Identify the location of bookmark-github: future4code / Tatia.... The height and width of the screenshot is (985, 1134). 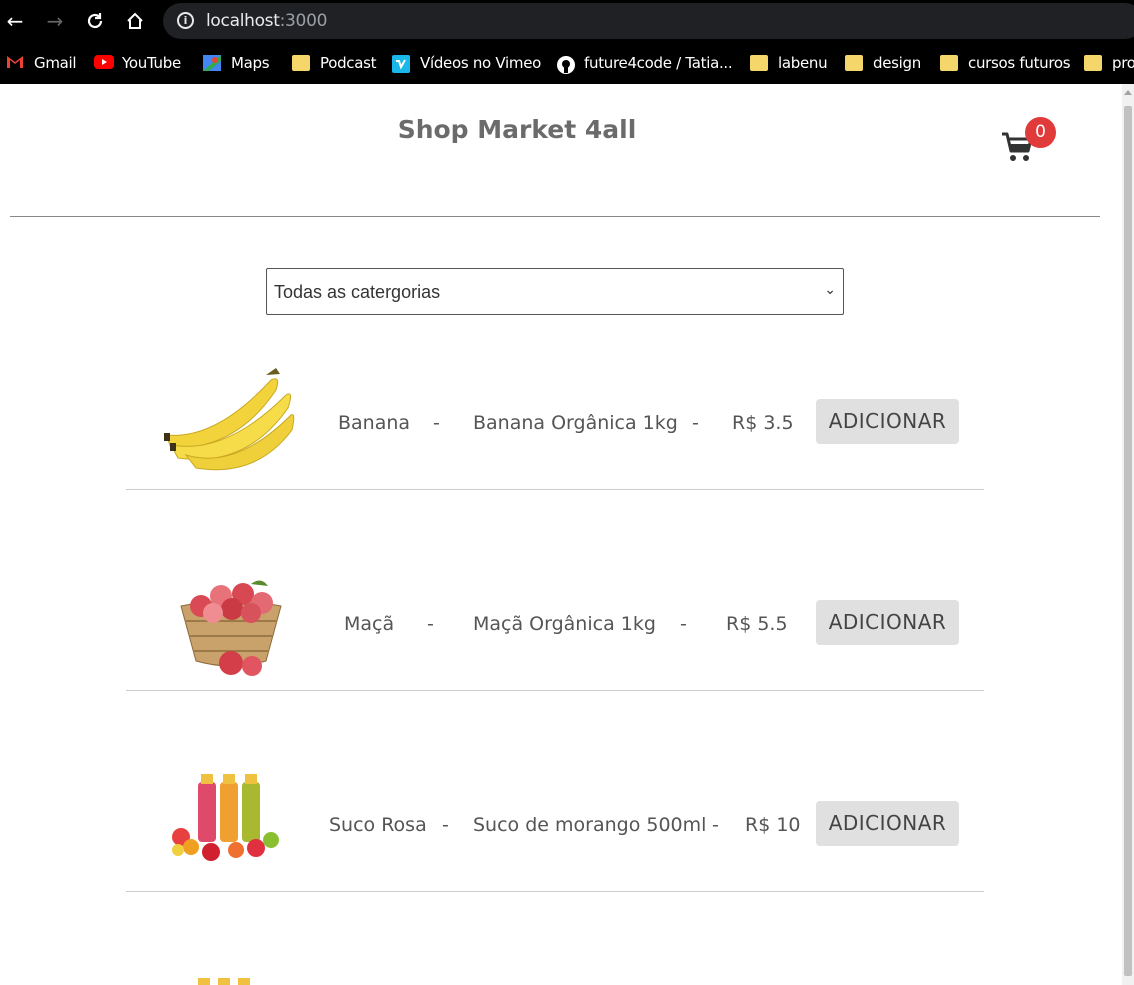
(644, 63).